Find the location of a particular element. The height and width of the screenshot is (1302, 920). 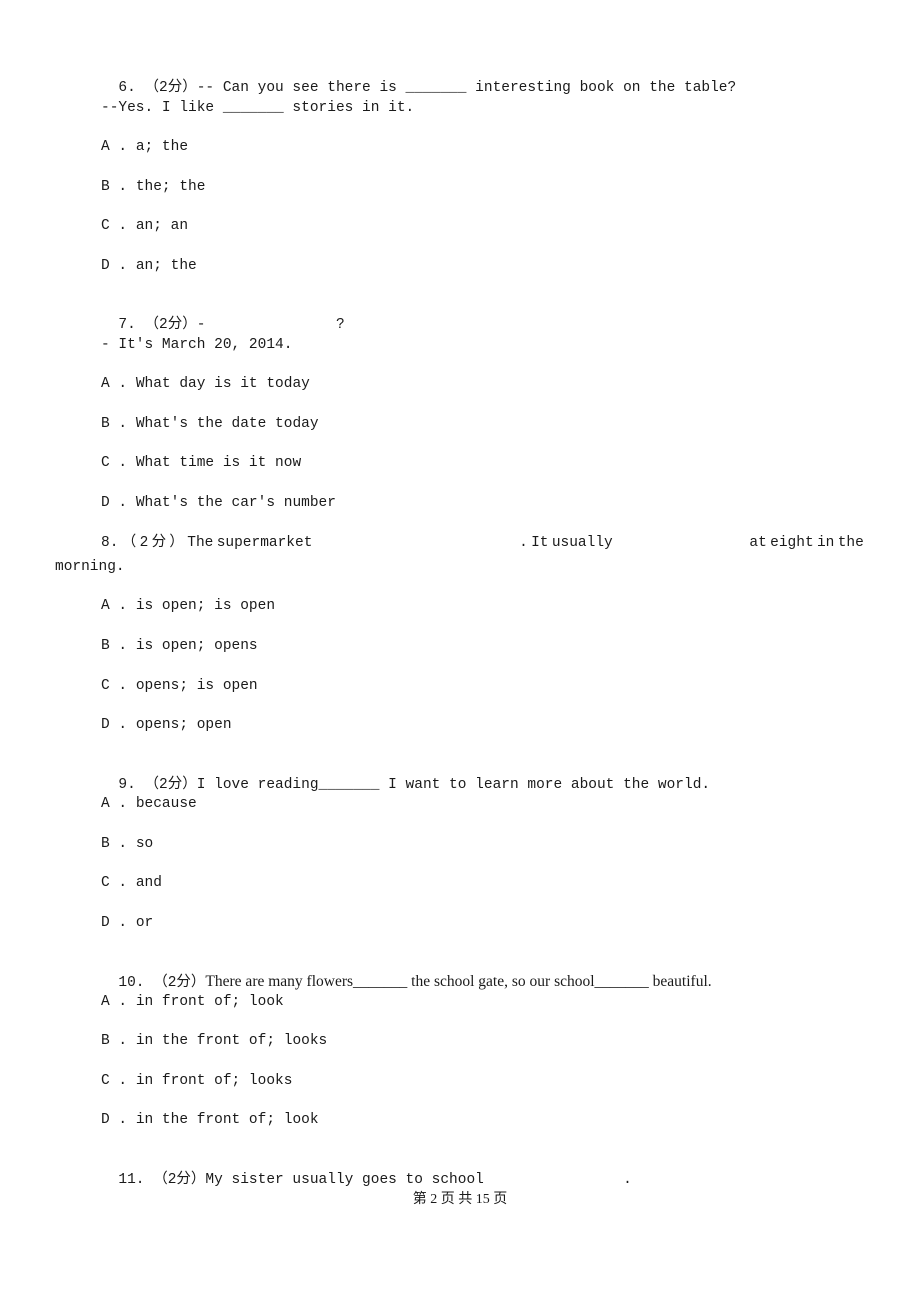

question-number: 11. is located at coordinates (131, 1180).